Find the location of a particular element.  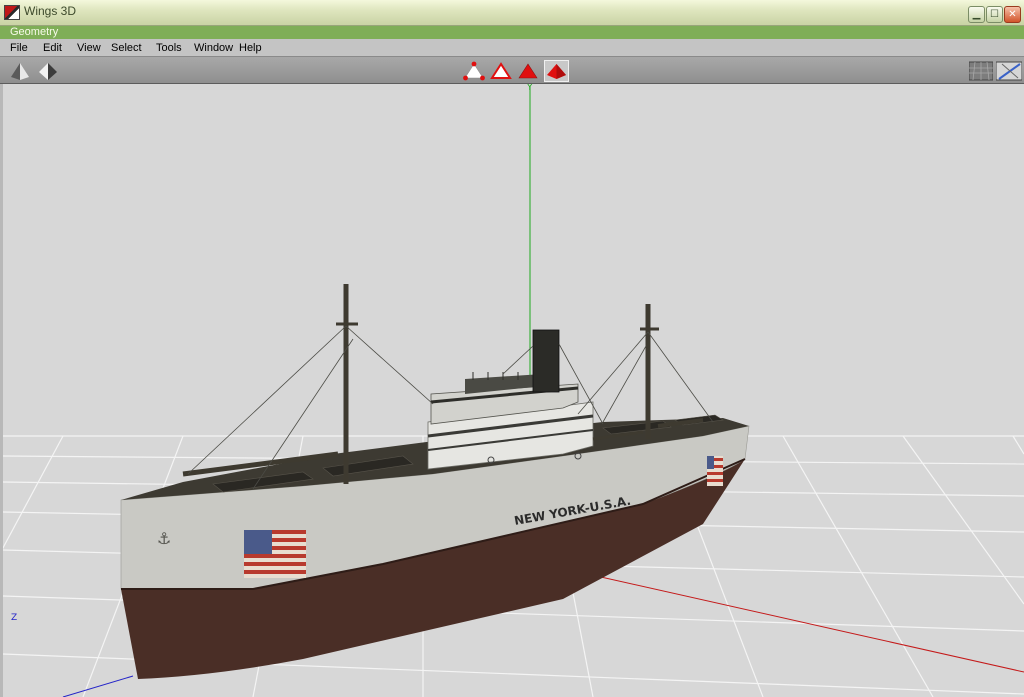

flat-view-button is located at coordinates (48, 71).